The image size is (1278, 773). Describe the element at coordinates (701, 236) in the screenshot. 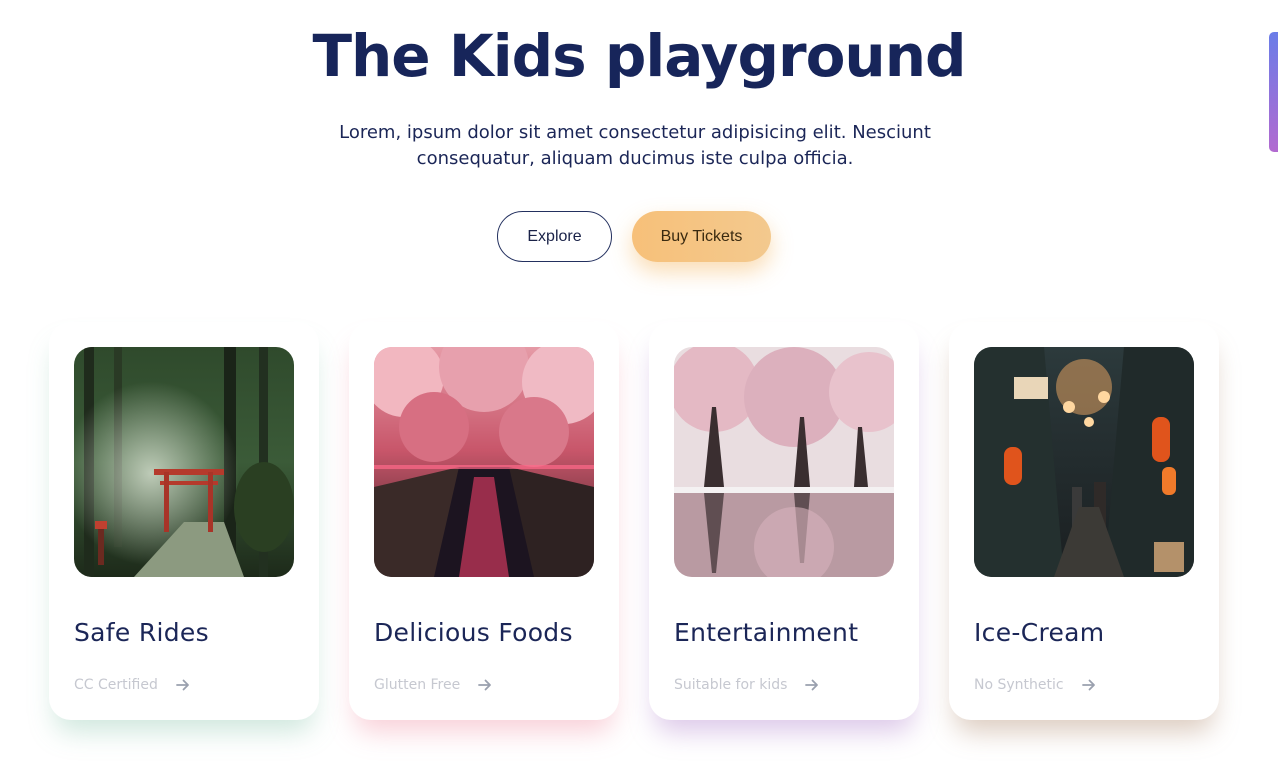

I see `buy-tickets-button: Buy Tickets` at that location.